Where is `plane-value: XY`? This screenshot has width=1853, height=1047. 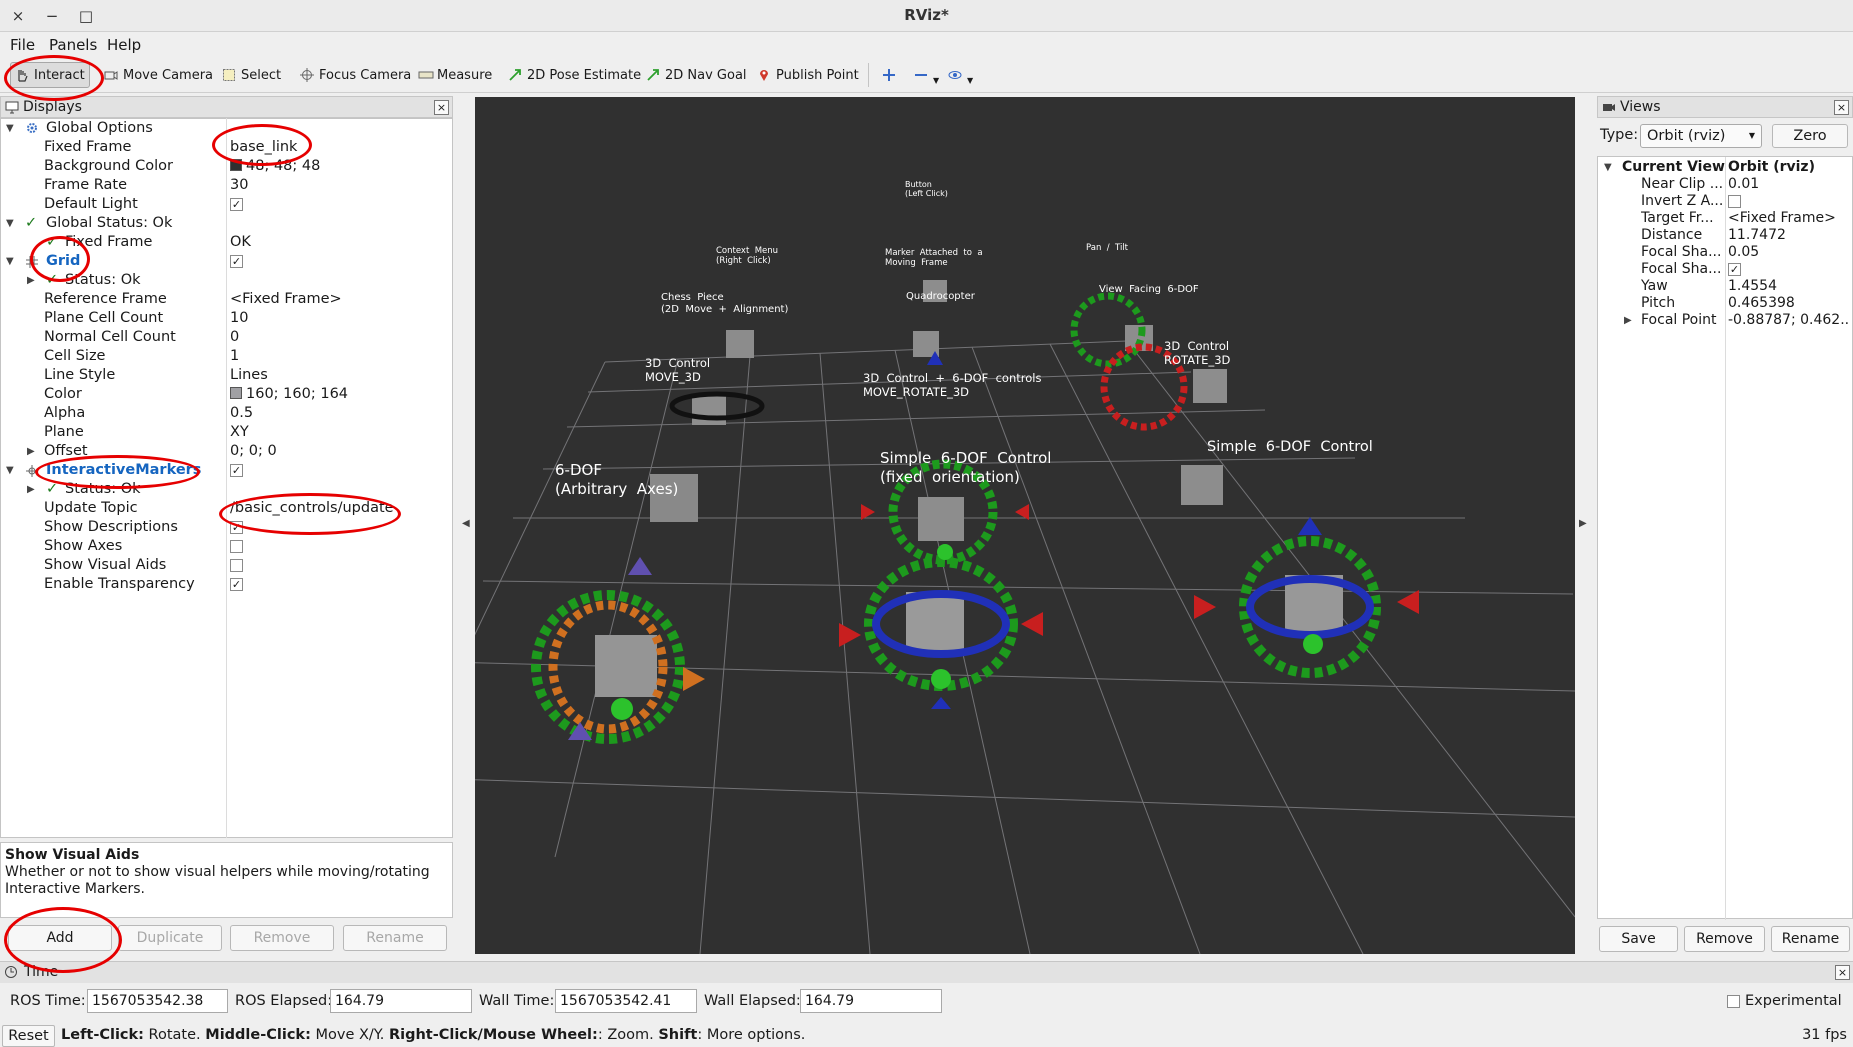
plane-value: XY is located at coordinates (239, 432).